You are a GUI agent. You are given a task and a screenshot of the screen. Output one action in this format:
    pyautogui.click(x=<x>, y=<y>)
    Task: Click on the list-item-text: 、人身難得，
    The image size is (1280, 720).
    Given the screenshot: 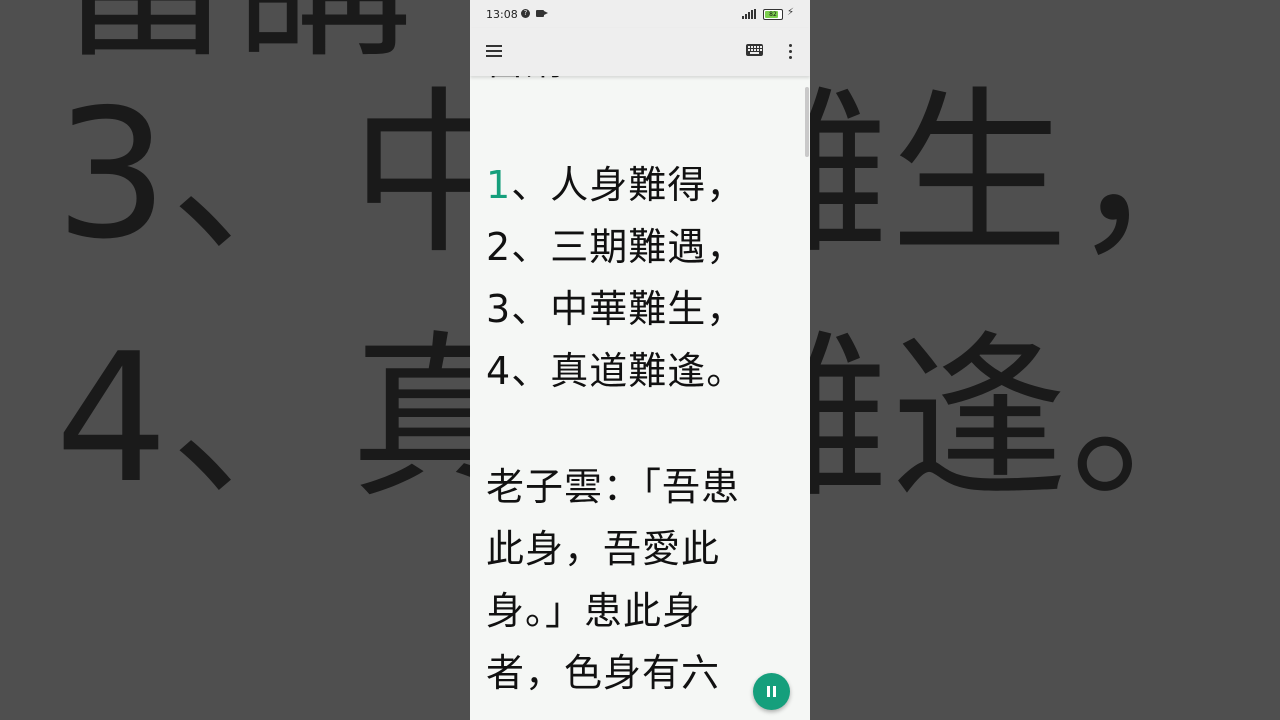 What is the action you would take?
    pyautogui.click(x=628, y=185)
    